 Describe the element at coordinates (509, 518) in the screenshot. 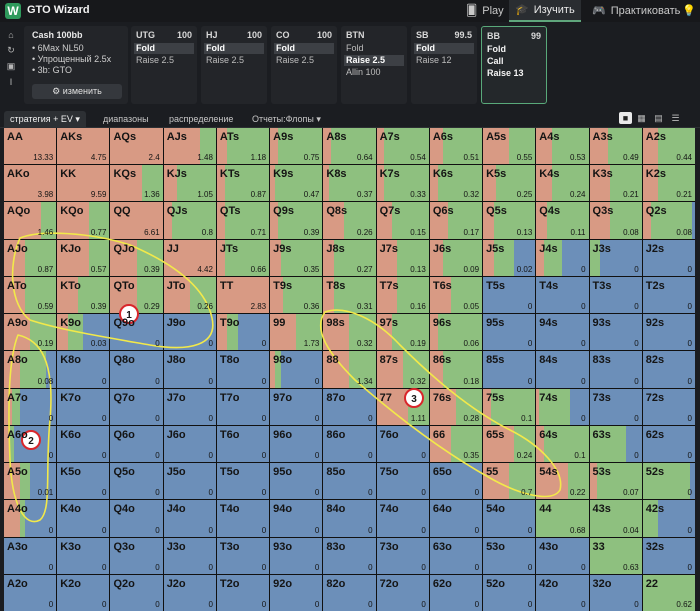

I see `hand-cell: 54o 0` at that location.